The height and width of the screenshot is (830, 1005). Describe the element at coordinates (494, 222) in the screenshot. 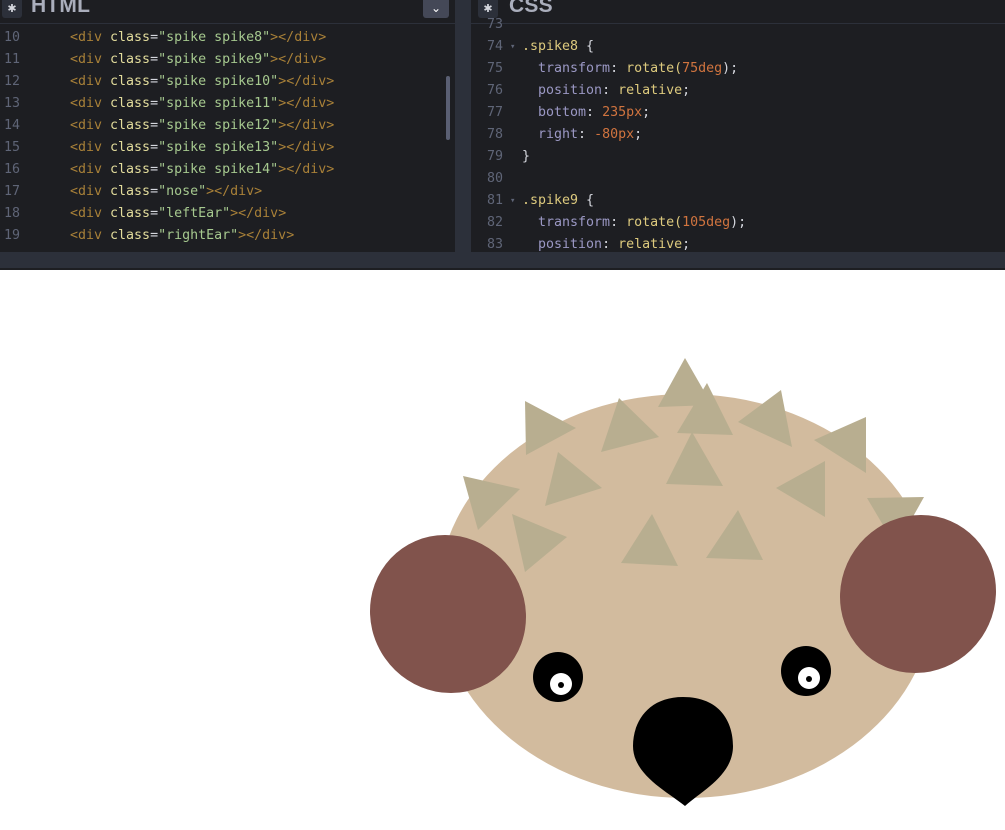

I see `line-number: 82` at that location.